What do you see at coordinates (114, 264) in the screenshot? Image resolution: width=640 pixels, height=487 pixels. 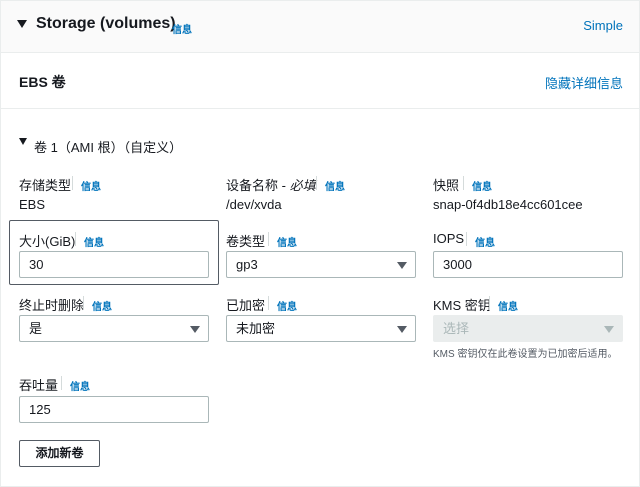 I see `size-input: 30` at bounding box center [114, 264].